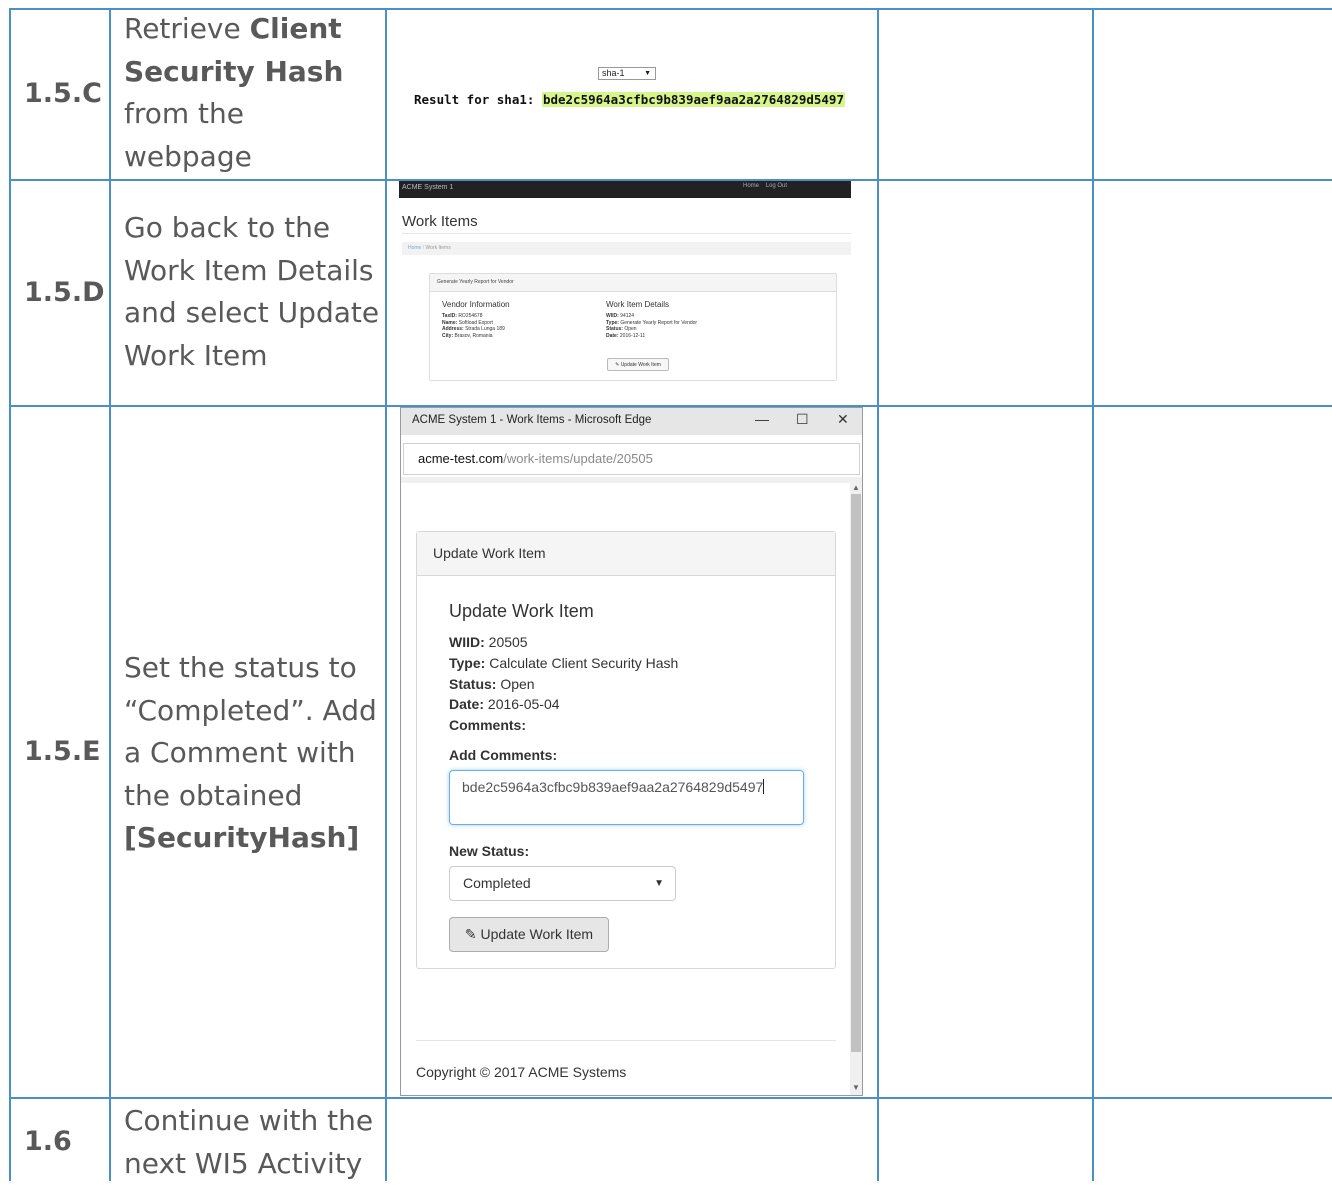 This screenshot has height=1185, width=1332. Describe the element at coordinates (802, 419) in the screenshot. I see `maximize-icon: ☐` at that location.